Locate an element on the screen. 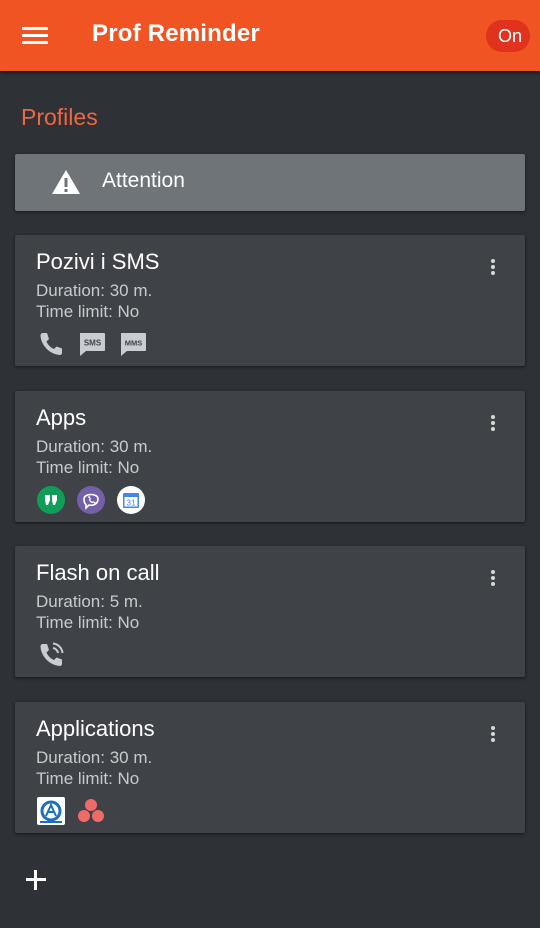 The width and height of the screenshot is (540, 928). enable-toggle: On is located at coordinates (508, 36).